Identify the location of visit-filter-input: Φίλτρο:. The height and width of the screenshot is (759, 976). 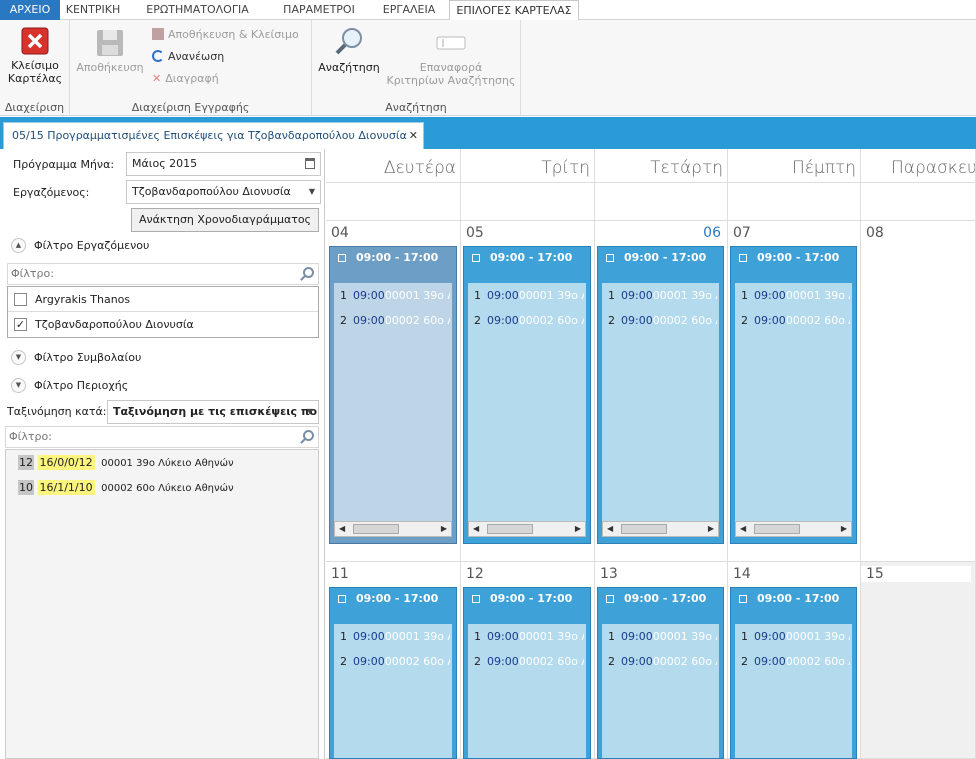
(162, 437).